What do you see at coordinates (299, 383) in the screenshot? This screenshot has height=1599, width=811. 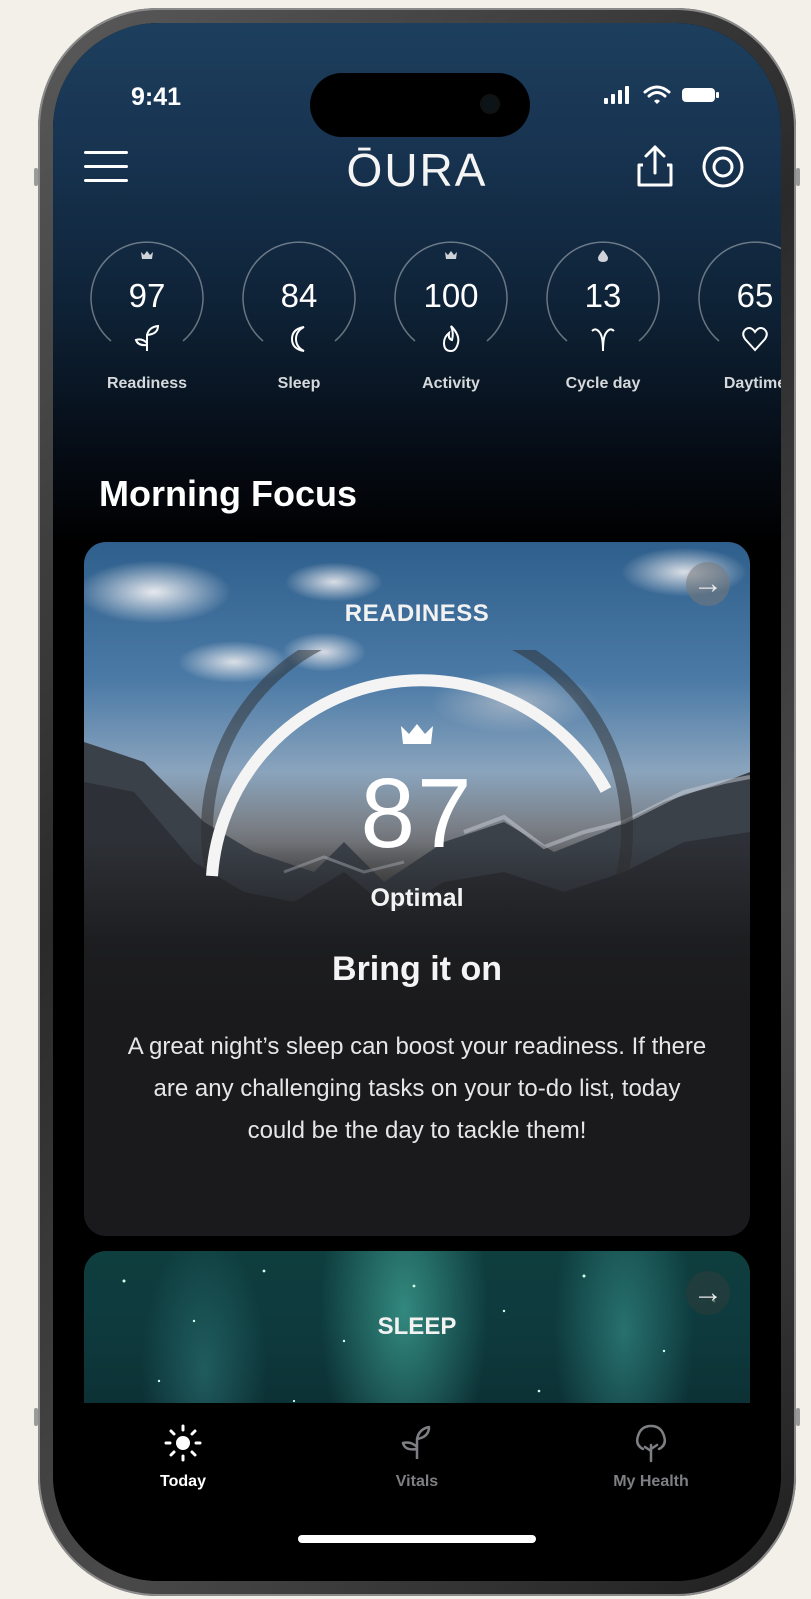 I see `score-label: Sleep` at bounding box center [299, 383].